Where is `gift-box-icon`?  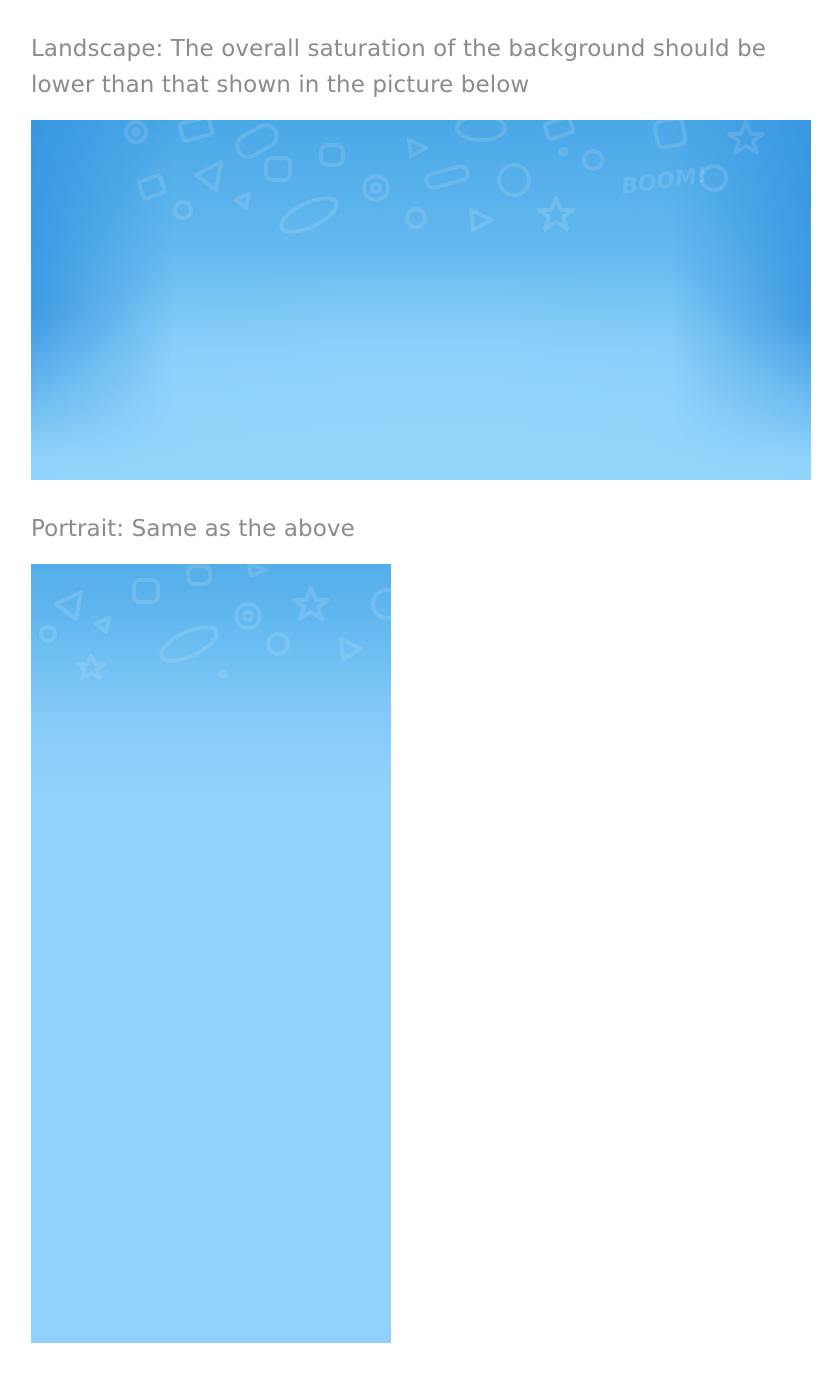
gift-box-icon is located at coordinates (152, 187).